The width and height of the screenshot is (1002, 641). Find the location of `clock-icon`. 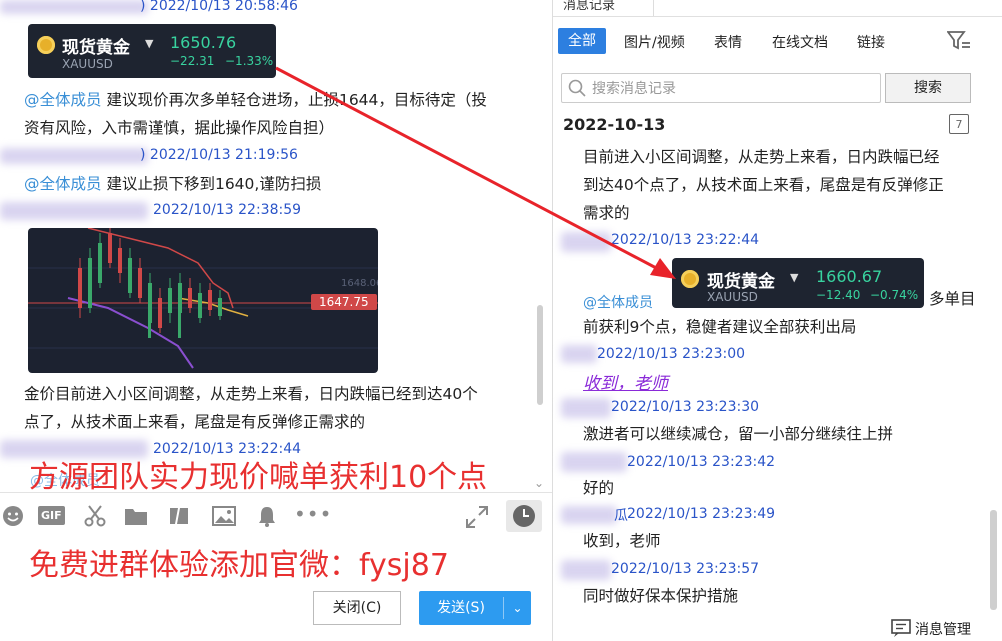

clock-icon is located at coordinates (524, 516).